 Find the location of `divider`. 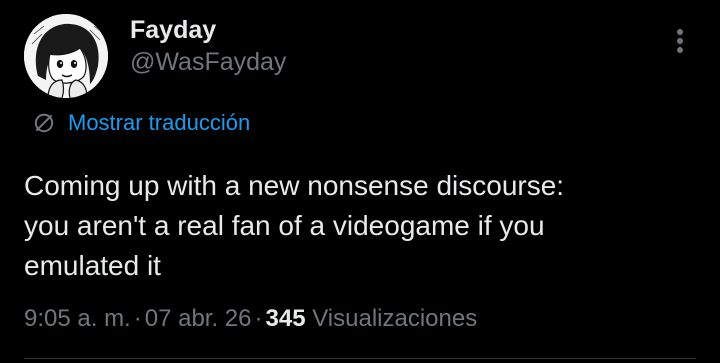

divider is located at coordinates (360, 358).